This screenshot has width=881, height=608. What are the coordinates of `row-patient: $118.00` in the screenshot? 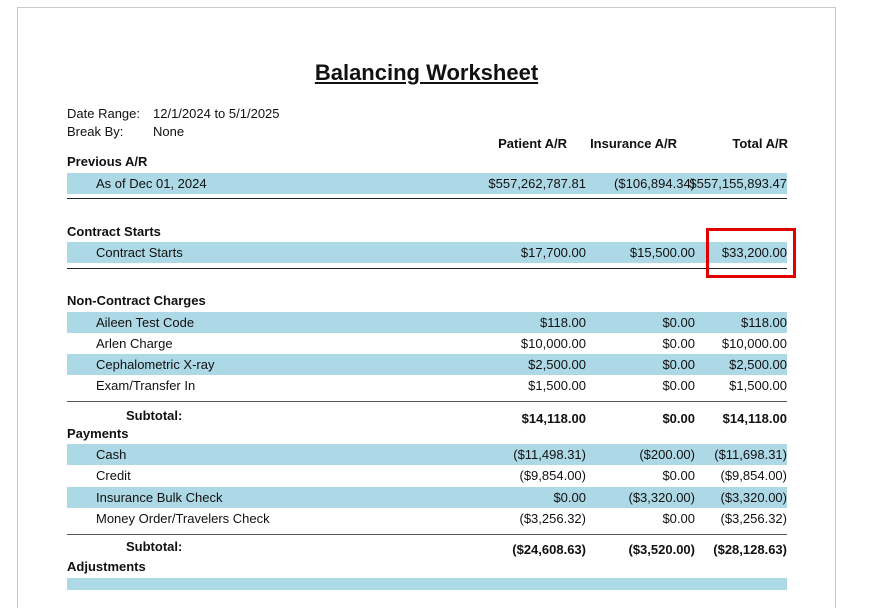 It's located at (562, 322).